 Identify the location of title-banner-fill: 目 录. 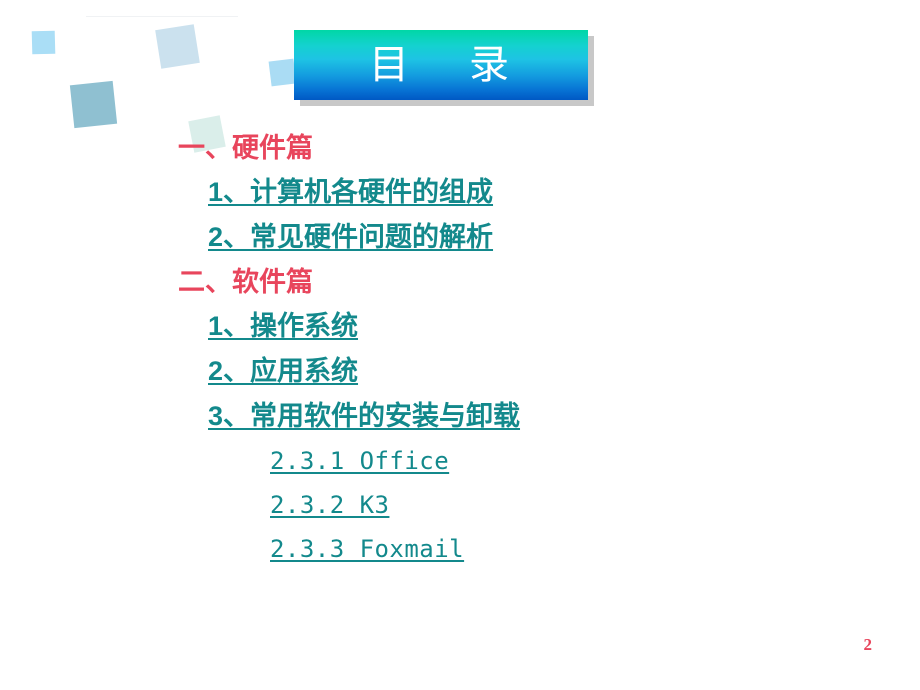
(441, 65).